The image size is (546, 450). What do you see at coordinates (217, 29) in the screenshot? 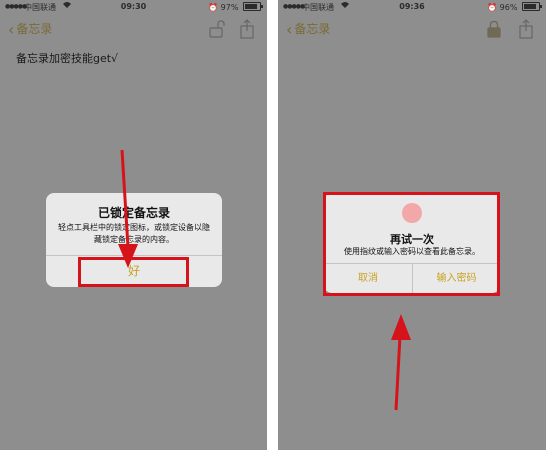
I see `unlocked-lock-icon` at bounding box center [217, 29].